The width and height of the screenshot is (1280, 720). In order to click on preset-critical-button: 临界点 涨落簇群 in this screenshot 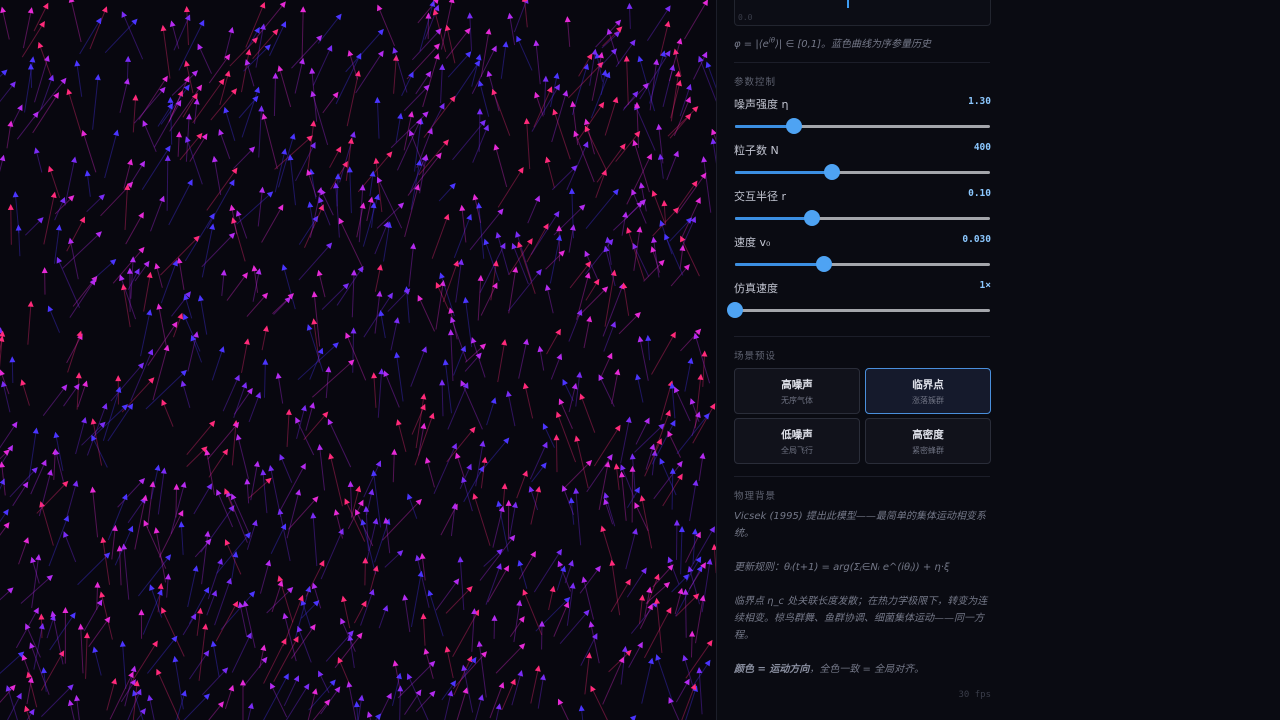, I will do `click(928, 391)`.